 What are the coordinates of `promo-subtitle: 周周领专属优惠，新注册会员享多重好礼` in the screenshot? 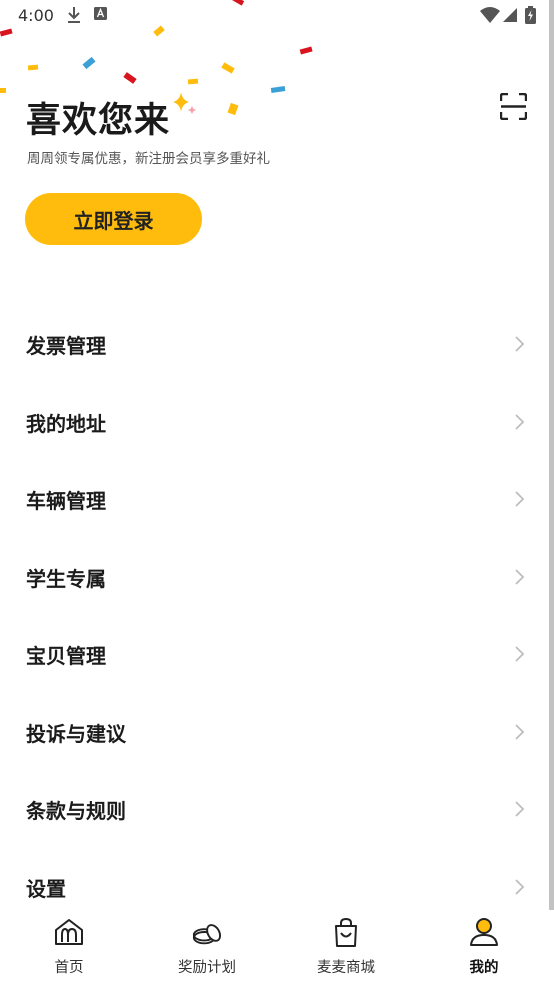 It's located at (148, 159).